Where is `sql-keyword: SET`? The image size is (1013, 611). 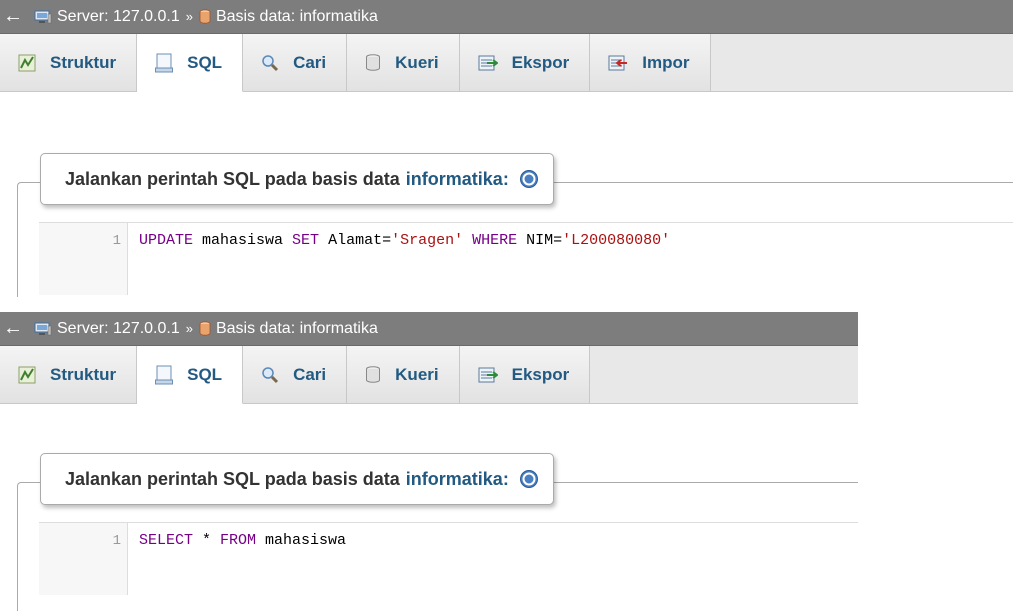
sql-keyword: SET is located at coordinates (306, 240).